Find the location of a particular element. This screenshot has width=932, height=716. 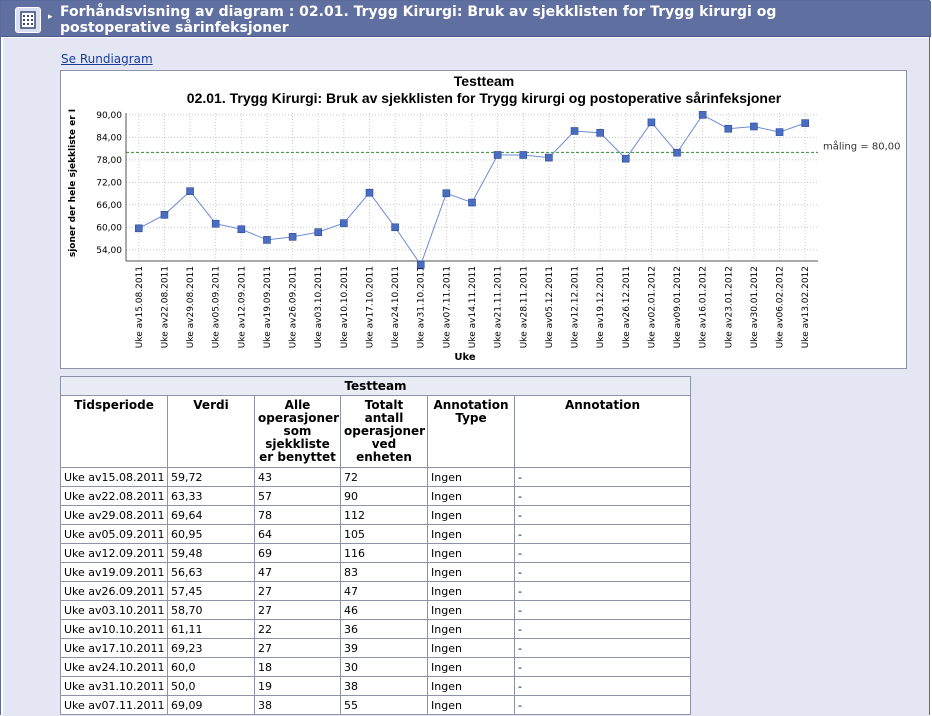

table-cell: 47 is located at coordinates (384, 591).